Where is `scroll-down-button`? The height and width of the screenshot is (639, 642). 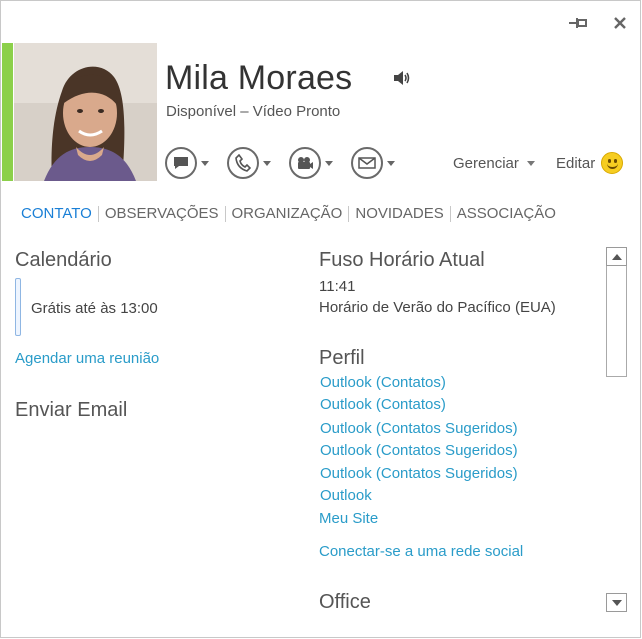 scroll-down-button is located at coordinates (616, 602).